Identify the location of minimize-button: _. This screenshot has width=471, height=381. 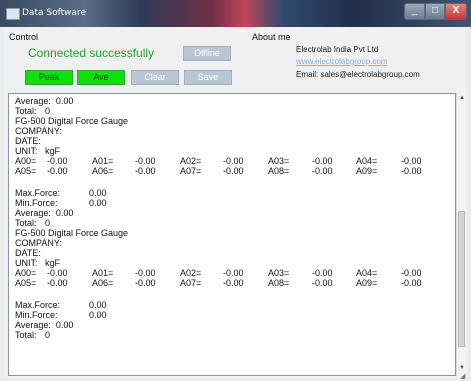
(414, 11).